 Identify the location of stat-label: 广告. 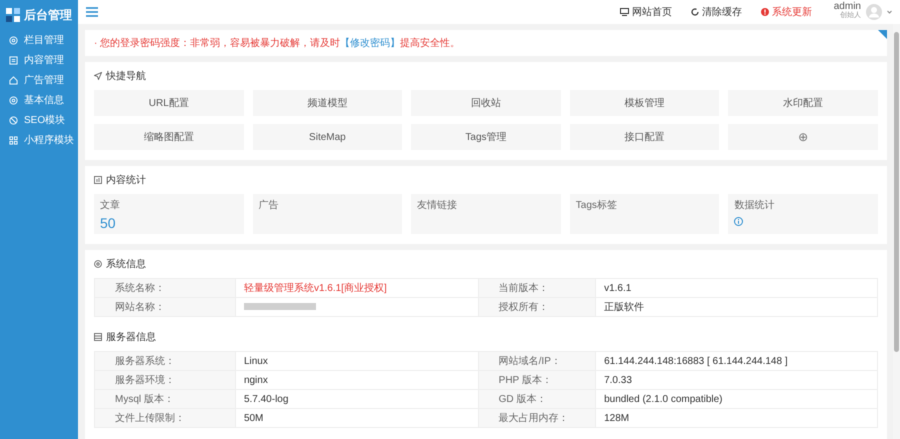
(269, 205).